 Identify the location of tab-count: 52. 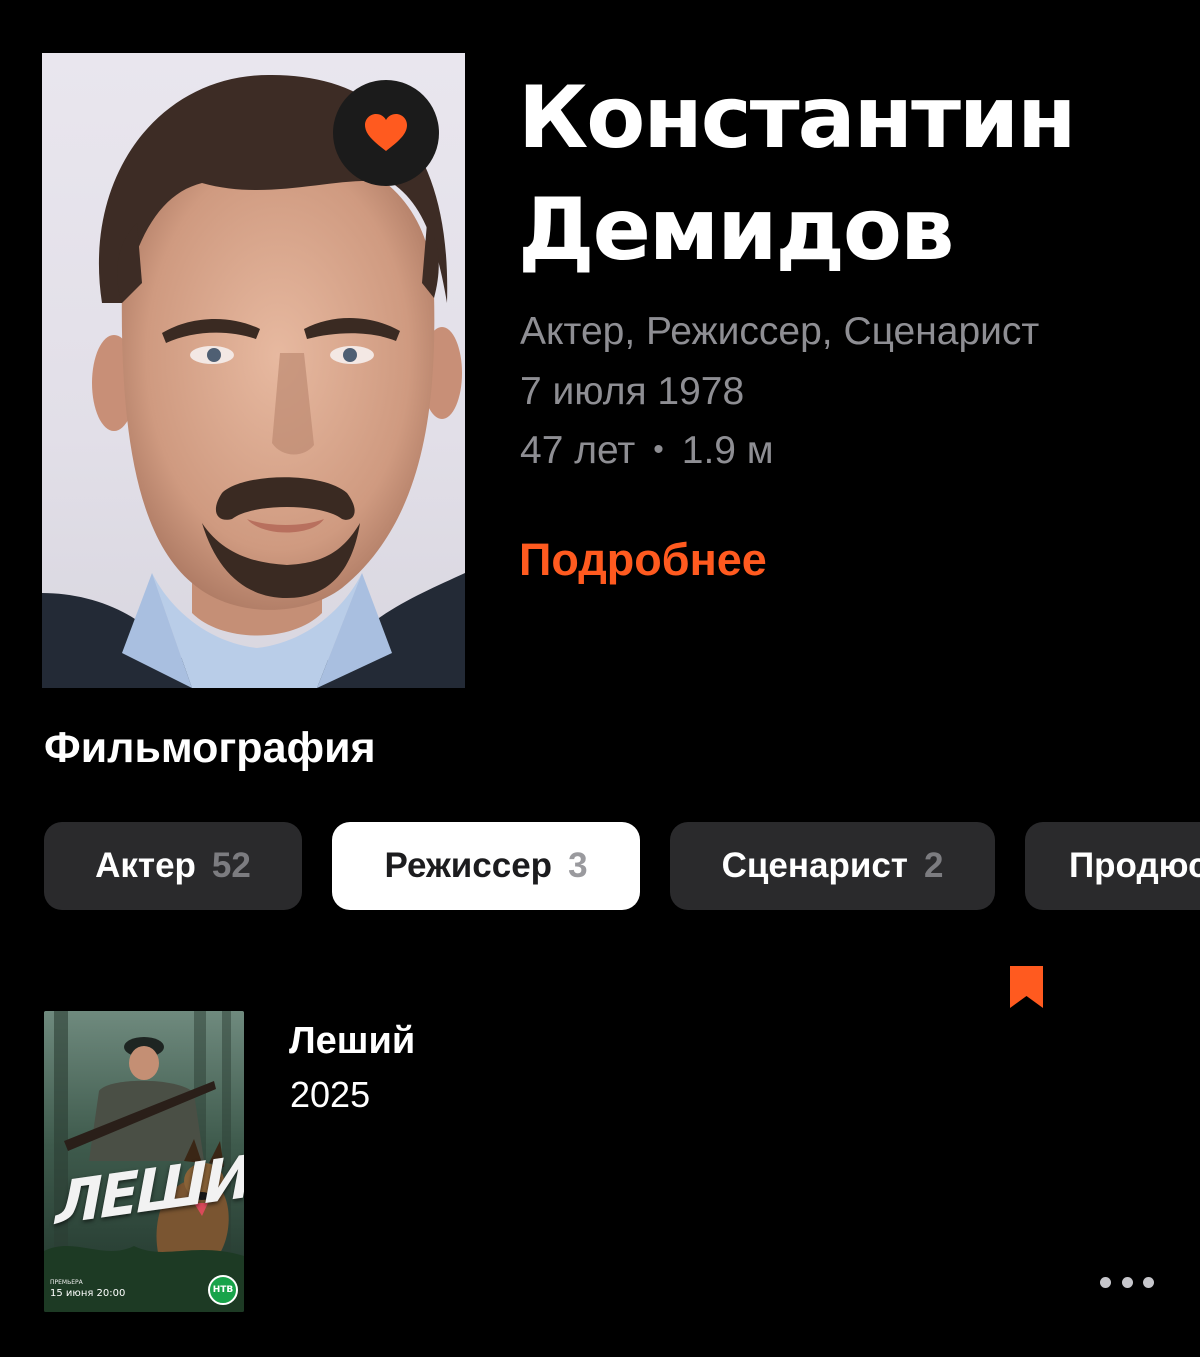
(231, 865).